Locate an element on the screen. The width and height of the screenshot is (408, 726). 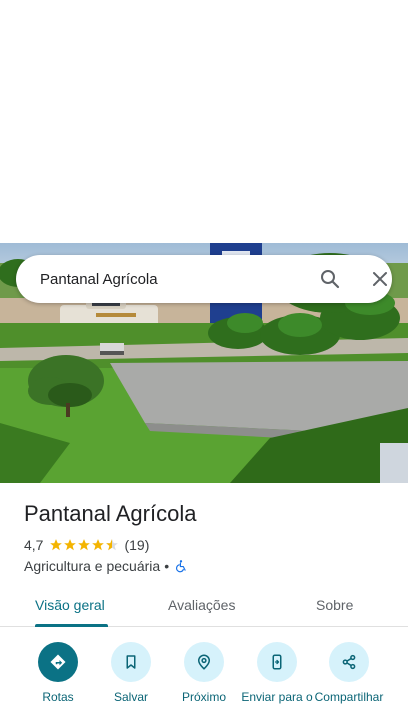
directions-label: Rotas is located at coordinates (58, 697).